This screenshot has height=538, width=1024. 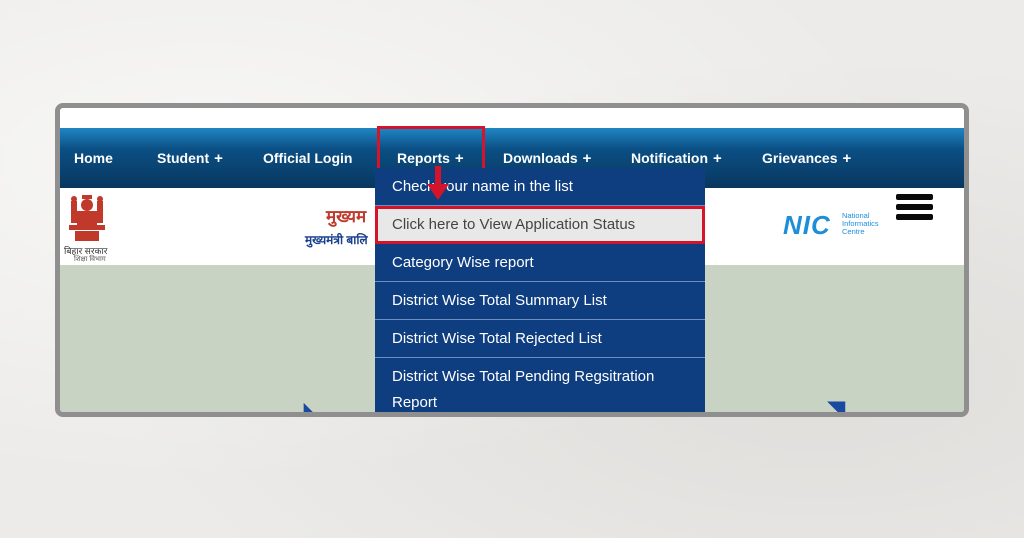 I want to click on dropdown-item-label: Click here to View Application Status, so click(x=514, y=224).